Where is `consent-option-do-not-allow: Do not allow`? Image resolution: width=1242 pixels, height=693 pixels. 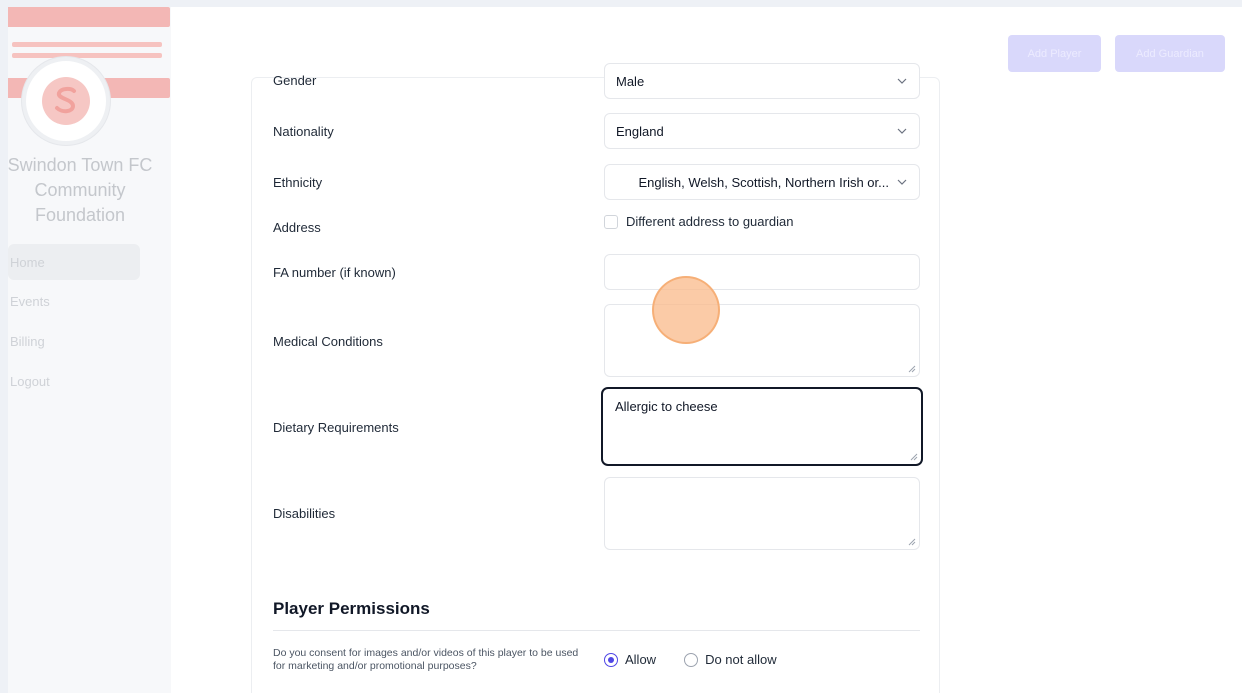 consent-option-do-not-allow: Do not allow is located at coordinates (730, 659).